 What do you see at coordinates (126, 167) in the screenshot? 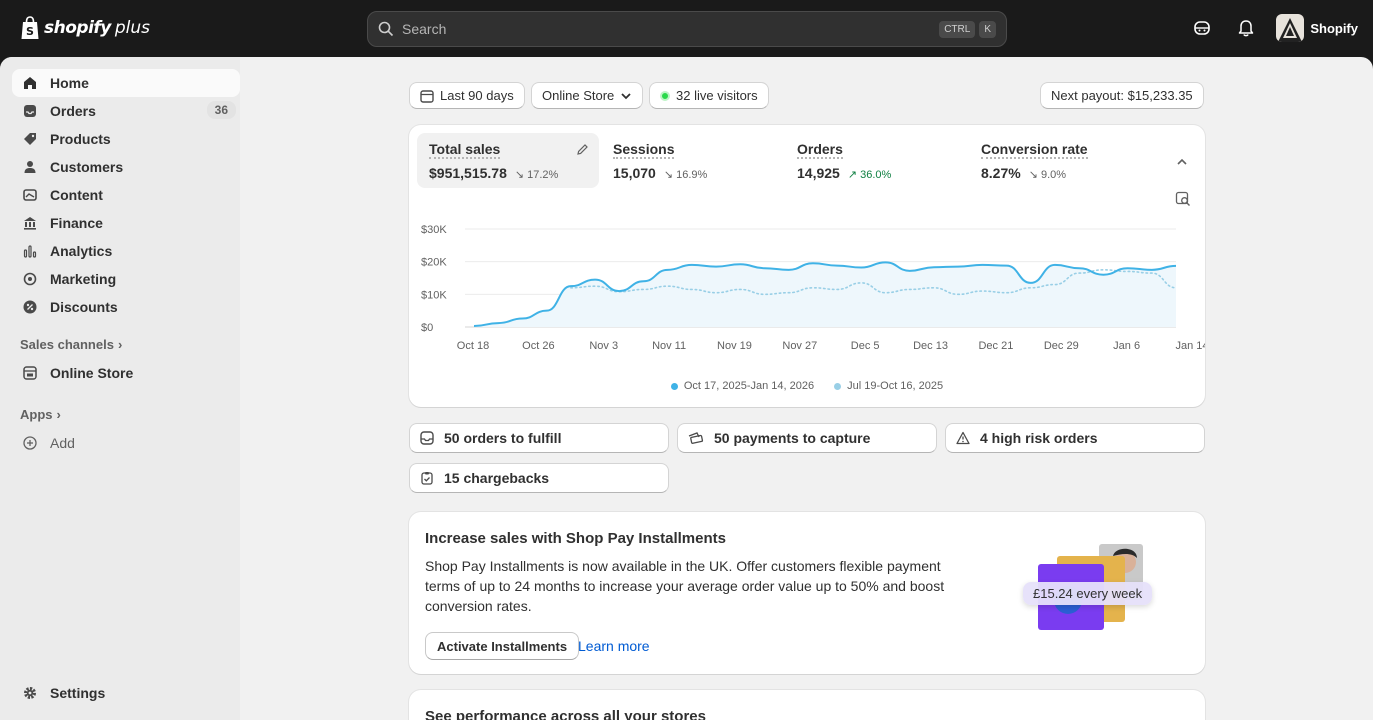
I see `sidebar-item-customers: Customers` at bounding box center [126, 167].